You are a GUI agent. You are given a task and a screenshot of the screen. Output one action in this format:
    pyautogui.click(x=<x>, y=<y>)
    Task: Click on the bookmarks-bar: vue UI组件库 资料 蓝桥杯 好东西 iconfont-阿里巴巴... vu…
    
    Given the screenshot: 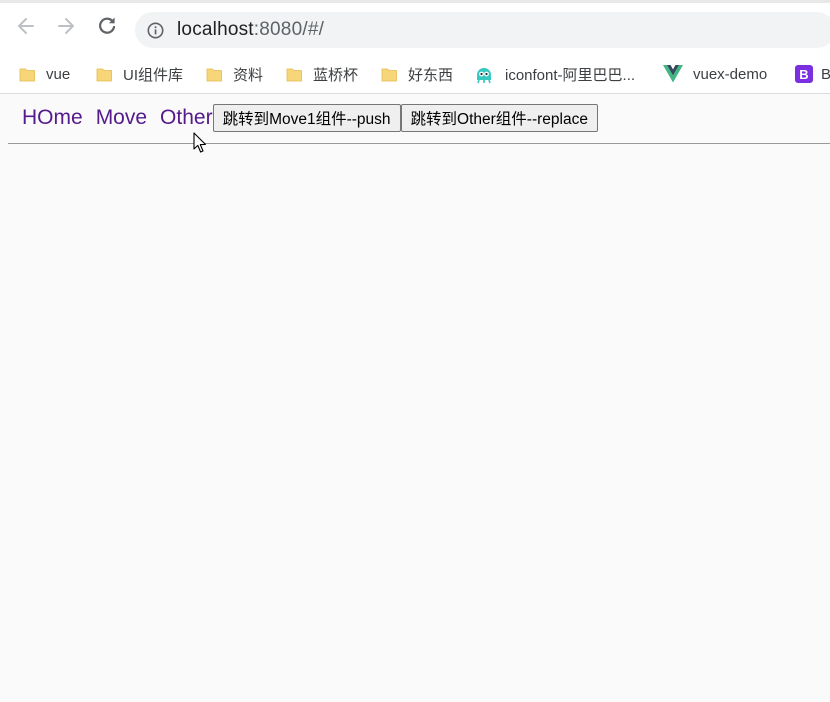 What is the action you would take?
    pyautogui.click(x=415, y=74)
    